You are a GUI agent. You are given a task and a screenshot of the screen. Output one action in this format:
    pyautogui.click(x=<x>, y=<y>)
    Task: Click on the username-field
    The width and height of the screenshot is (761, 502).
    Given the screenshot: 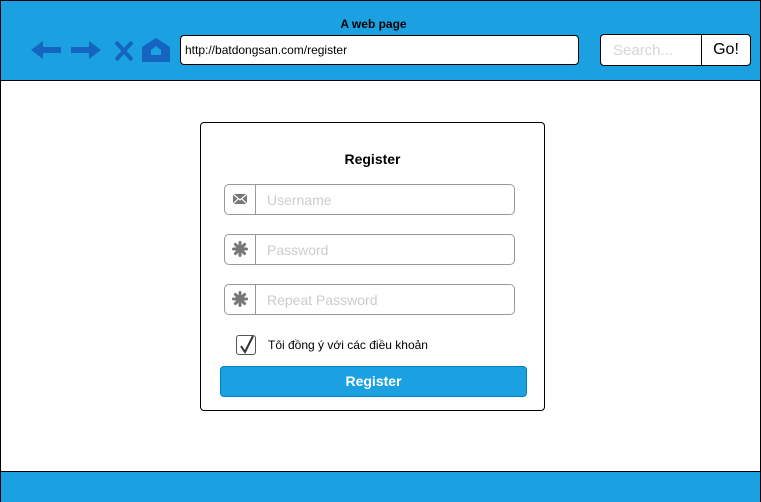 What is the action you would take?
    pyautogui.click(x=369, y=199)
    